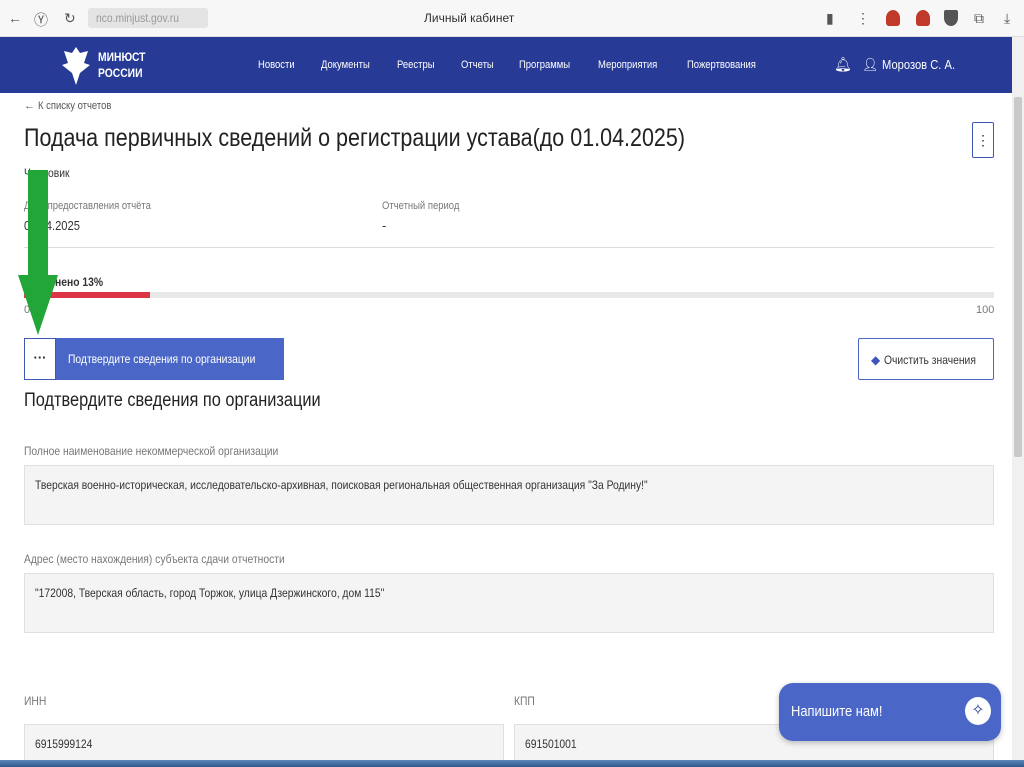  Describe the element at coordinates (979, 18) in the screenshot. I see `extensions-icon: ⧉` at that location.